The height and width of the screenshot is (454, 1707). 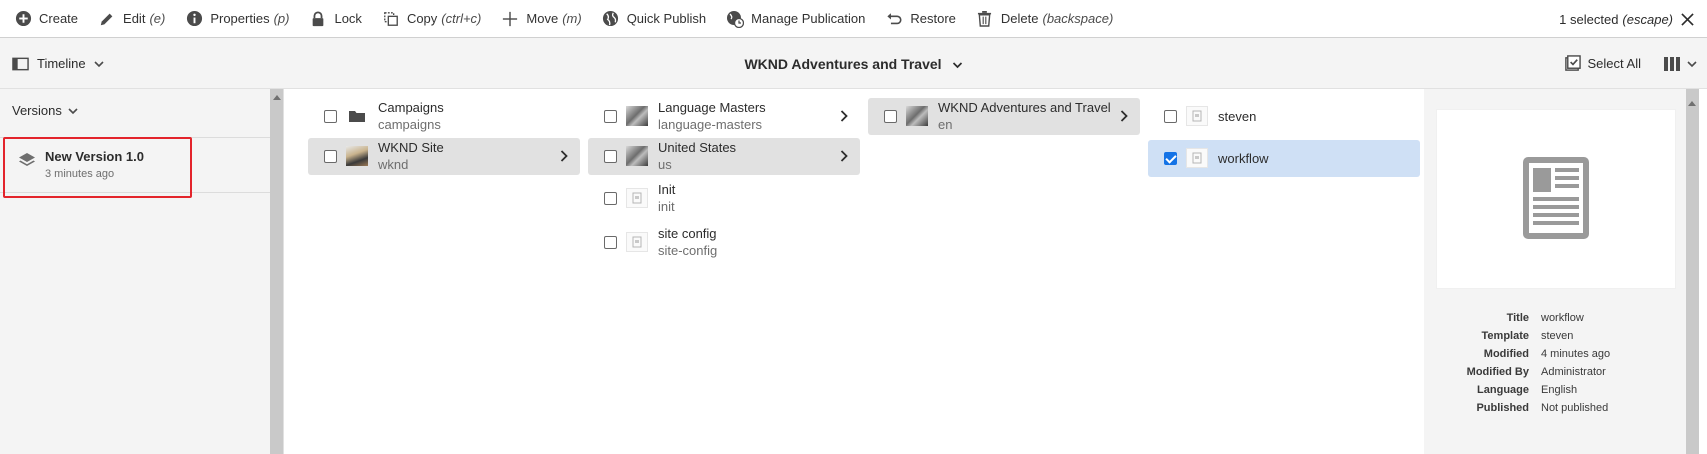 What do you see at coordinates (1505, 336) in the screenshot?
I see `meta-key: Template` at bounding box center [1505, 336].